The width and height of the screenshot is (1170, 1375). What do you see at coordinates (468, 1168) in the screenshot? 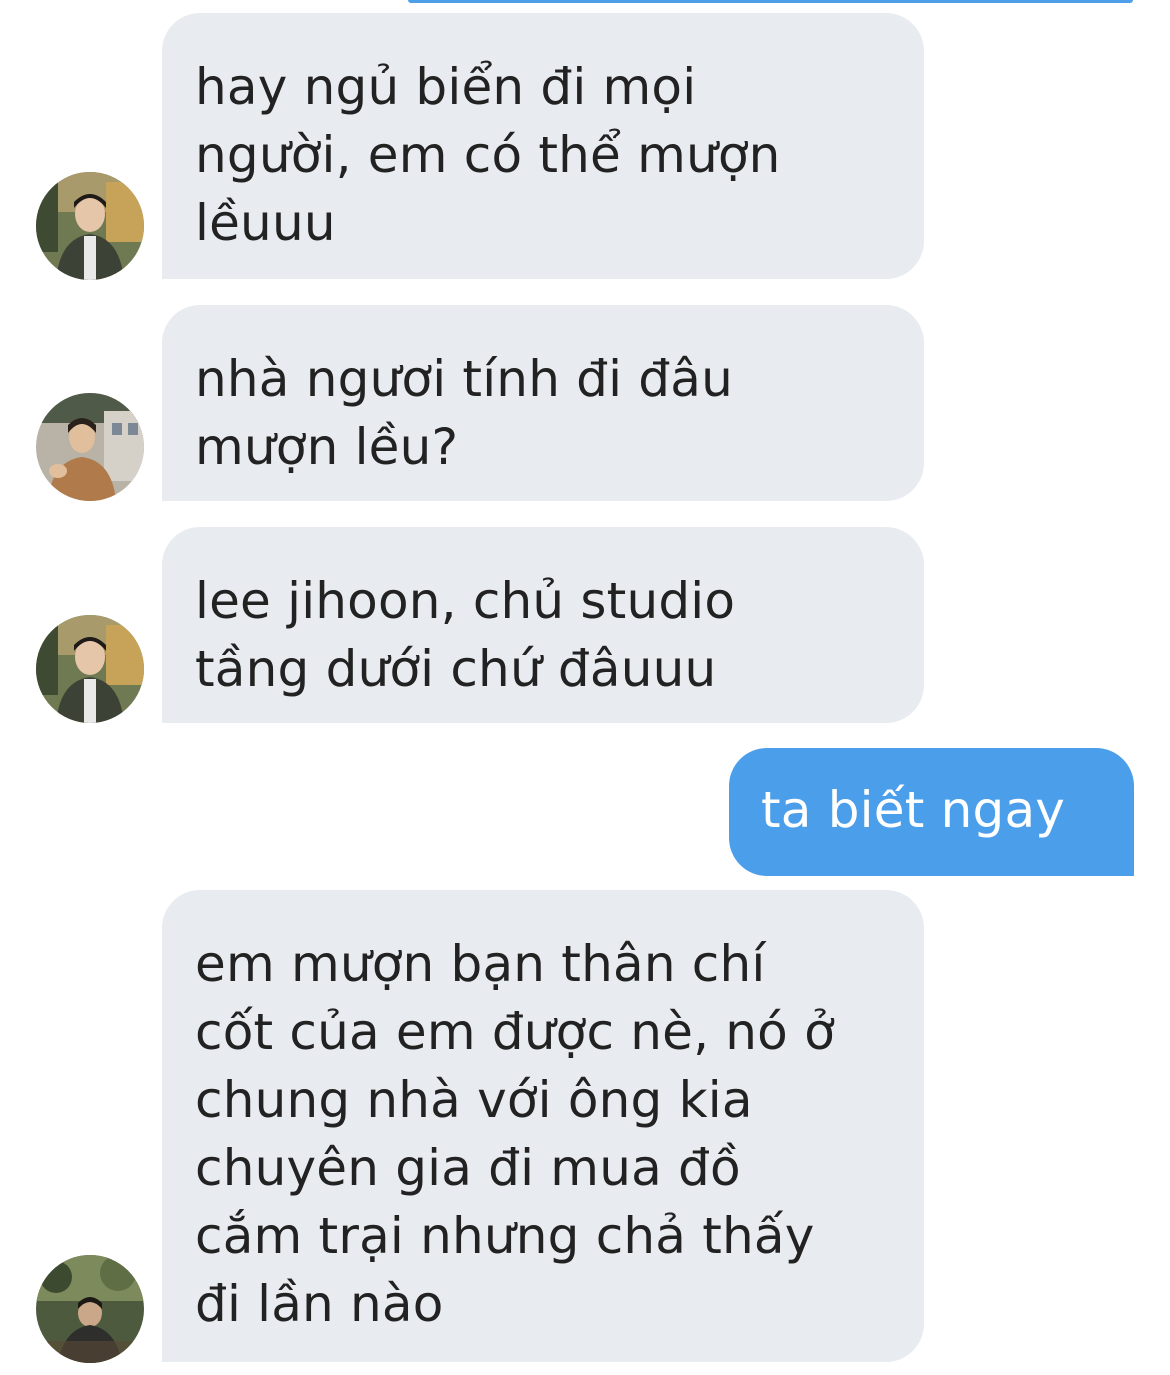
I see `message-text-line: chuyên gia đi mua đồ` at bounding box center [468, 1168].